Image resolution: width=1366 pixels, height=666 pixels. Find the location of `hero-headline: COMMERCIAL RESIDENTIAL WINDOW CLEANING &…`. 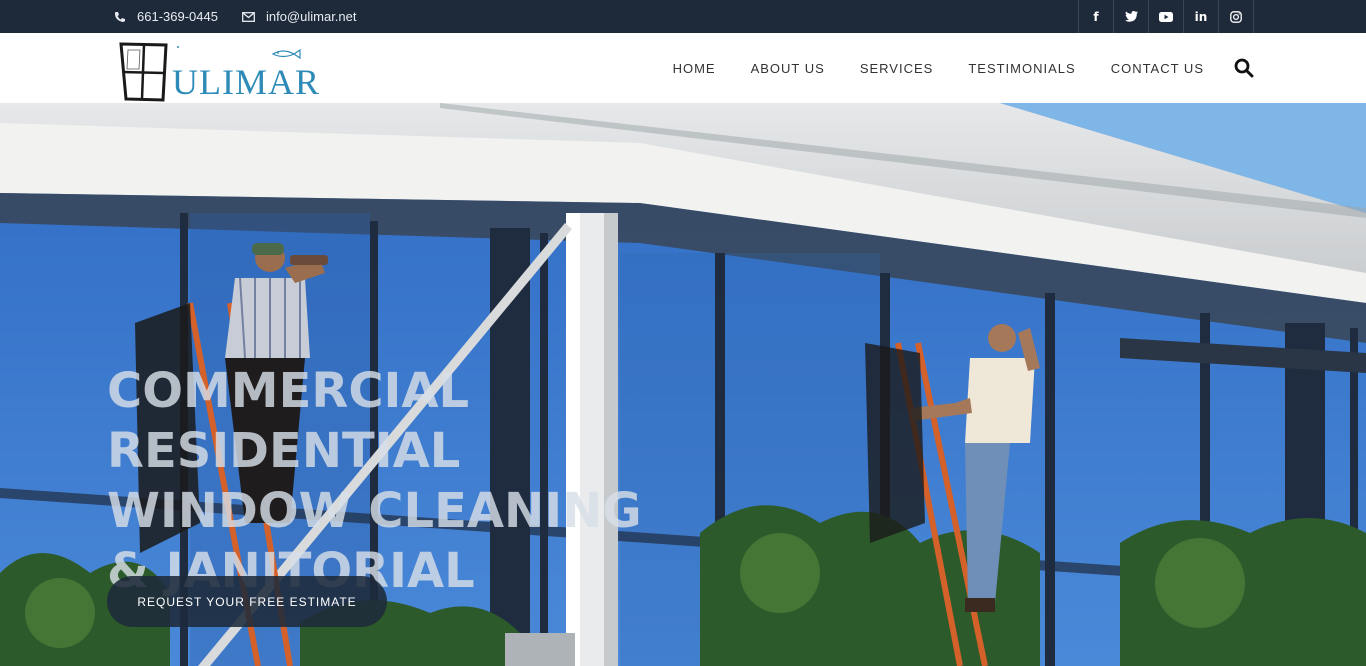

hero-headline: COMMERCIAL RESIDENTIAL WINDOW CLEANING &… is located at coordinates (374, 481).